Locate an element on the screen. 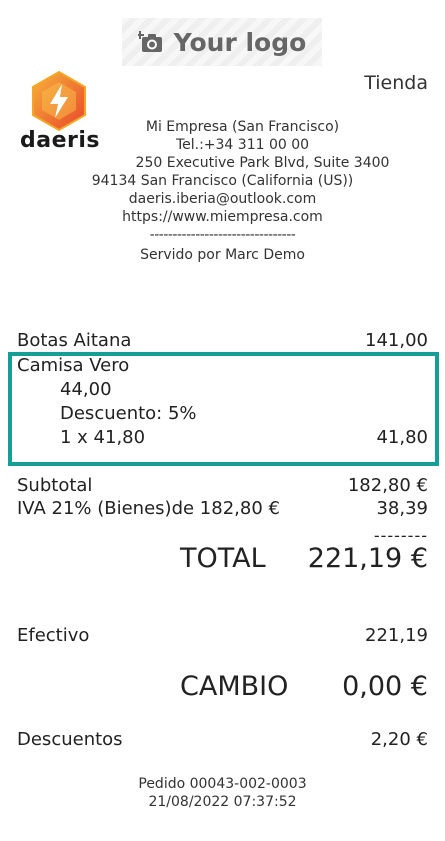 The image size is (445, 841). company-email: daeris.iberia@outlook.com is located at coordinates (222, 199).